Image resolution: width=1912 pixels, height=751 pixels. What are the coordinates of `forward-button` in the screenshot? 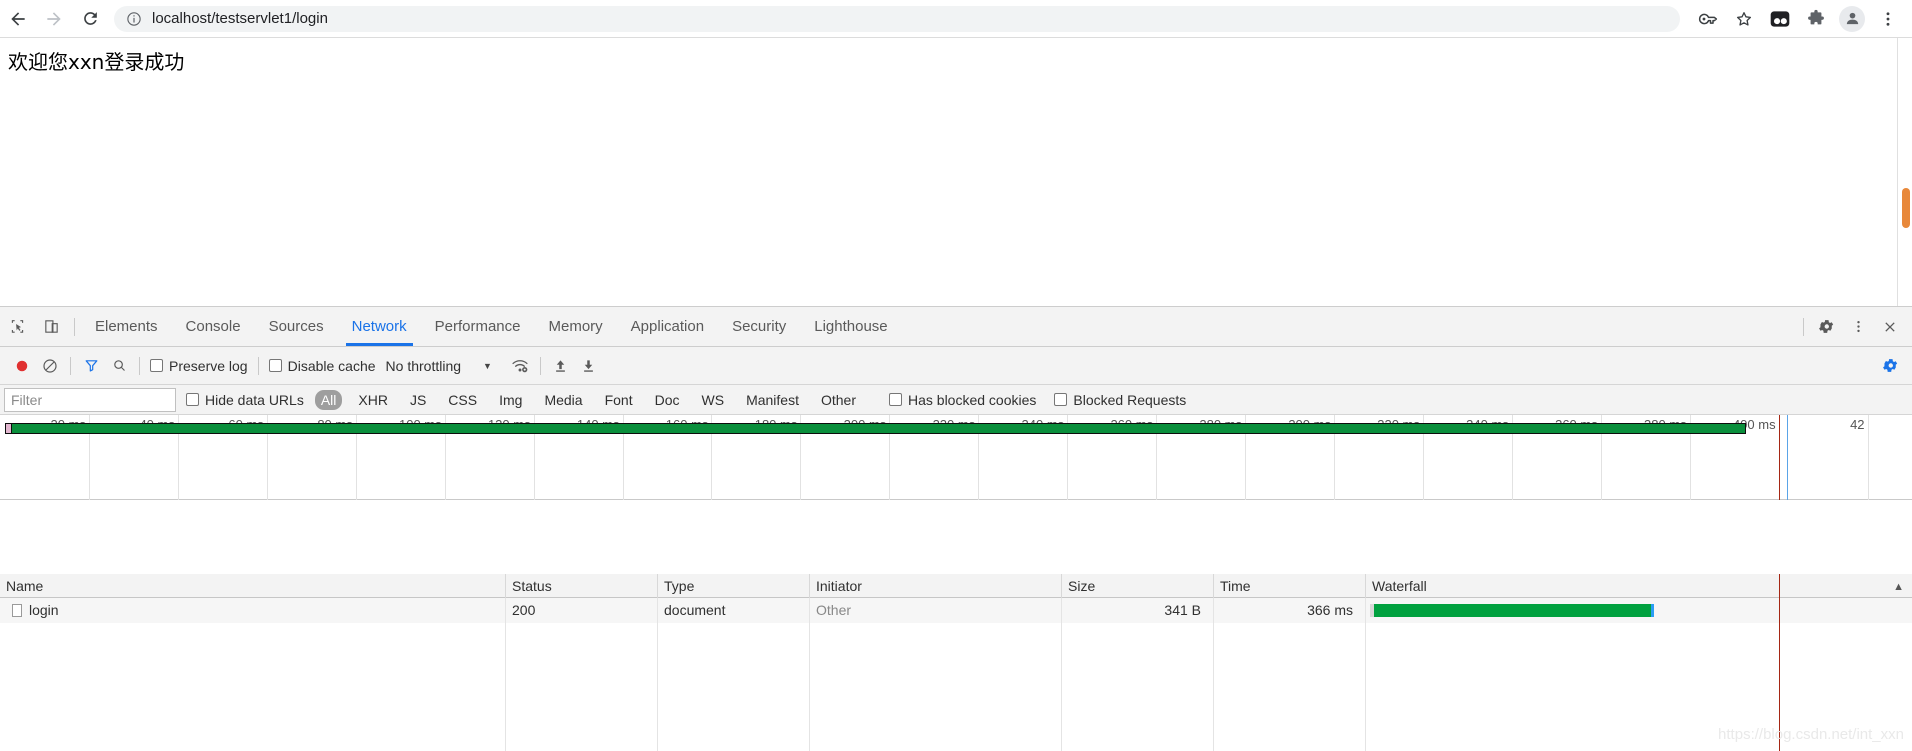 It's located at (54, 19).